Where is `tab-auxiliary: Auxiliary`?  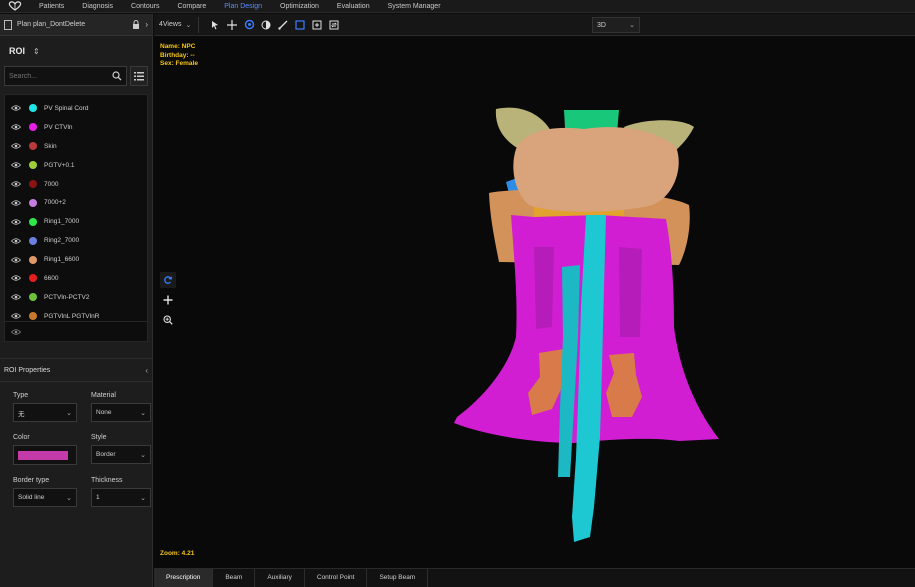
tab-auxiliary: Auxiliary is located at coordinates (280, 578).